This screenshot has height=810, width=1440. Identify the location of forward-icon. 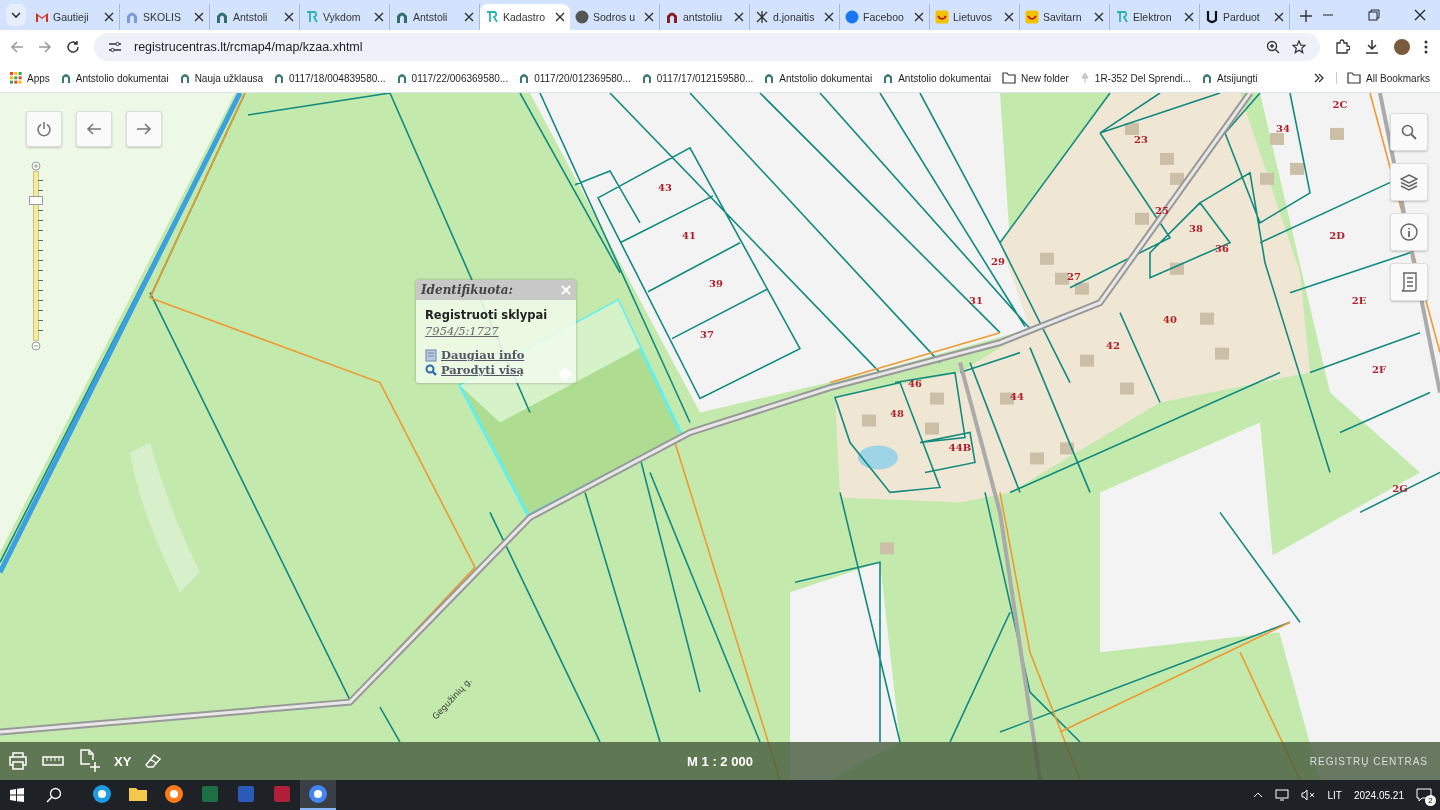
(45, 47).